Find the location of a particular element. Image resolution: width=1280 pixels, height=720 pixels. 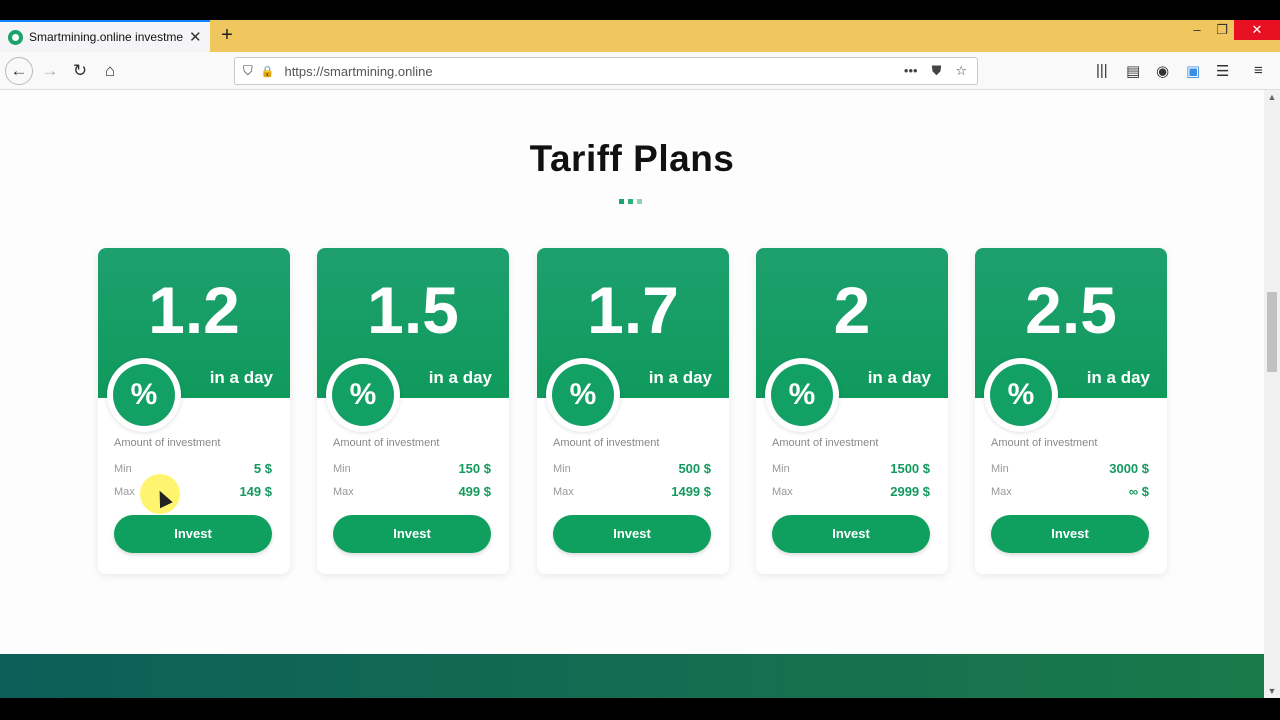

restore-button: ❐ is located at coordinates (1222, 30).